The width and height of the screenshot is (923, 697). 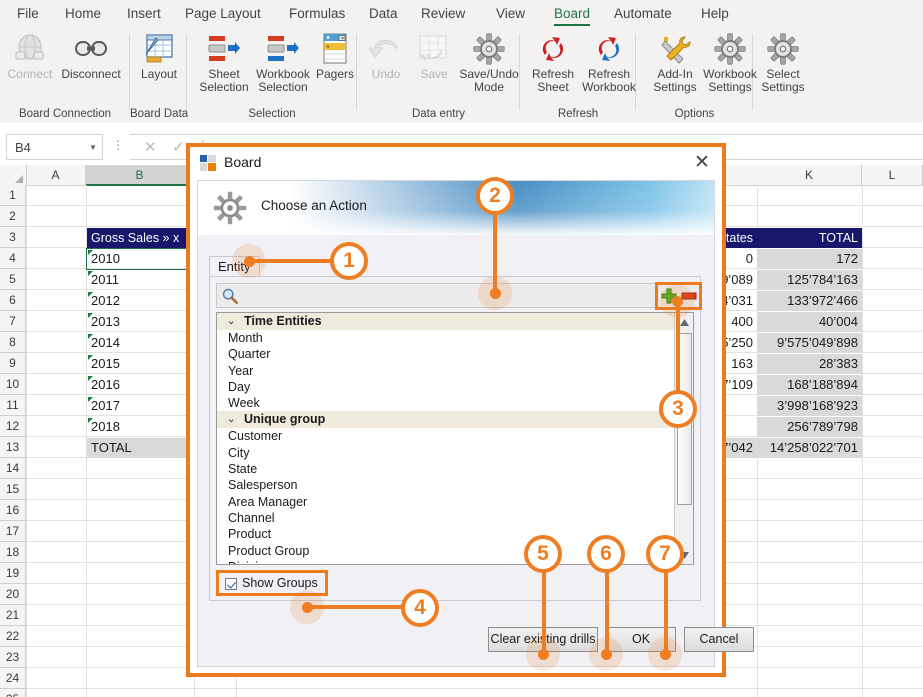 I want to click on row-header-25: 25, so click(x=13, y=693).